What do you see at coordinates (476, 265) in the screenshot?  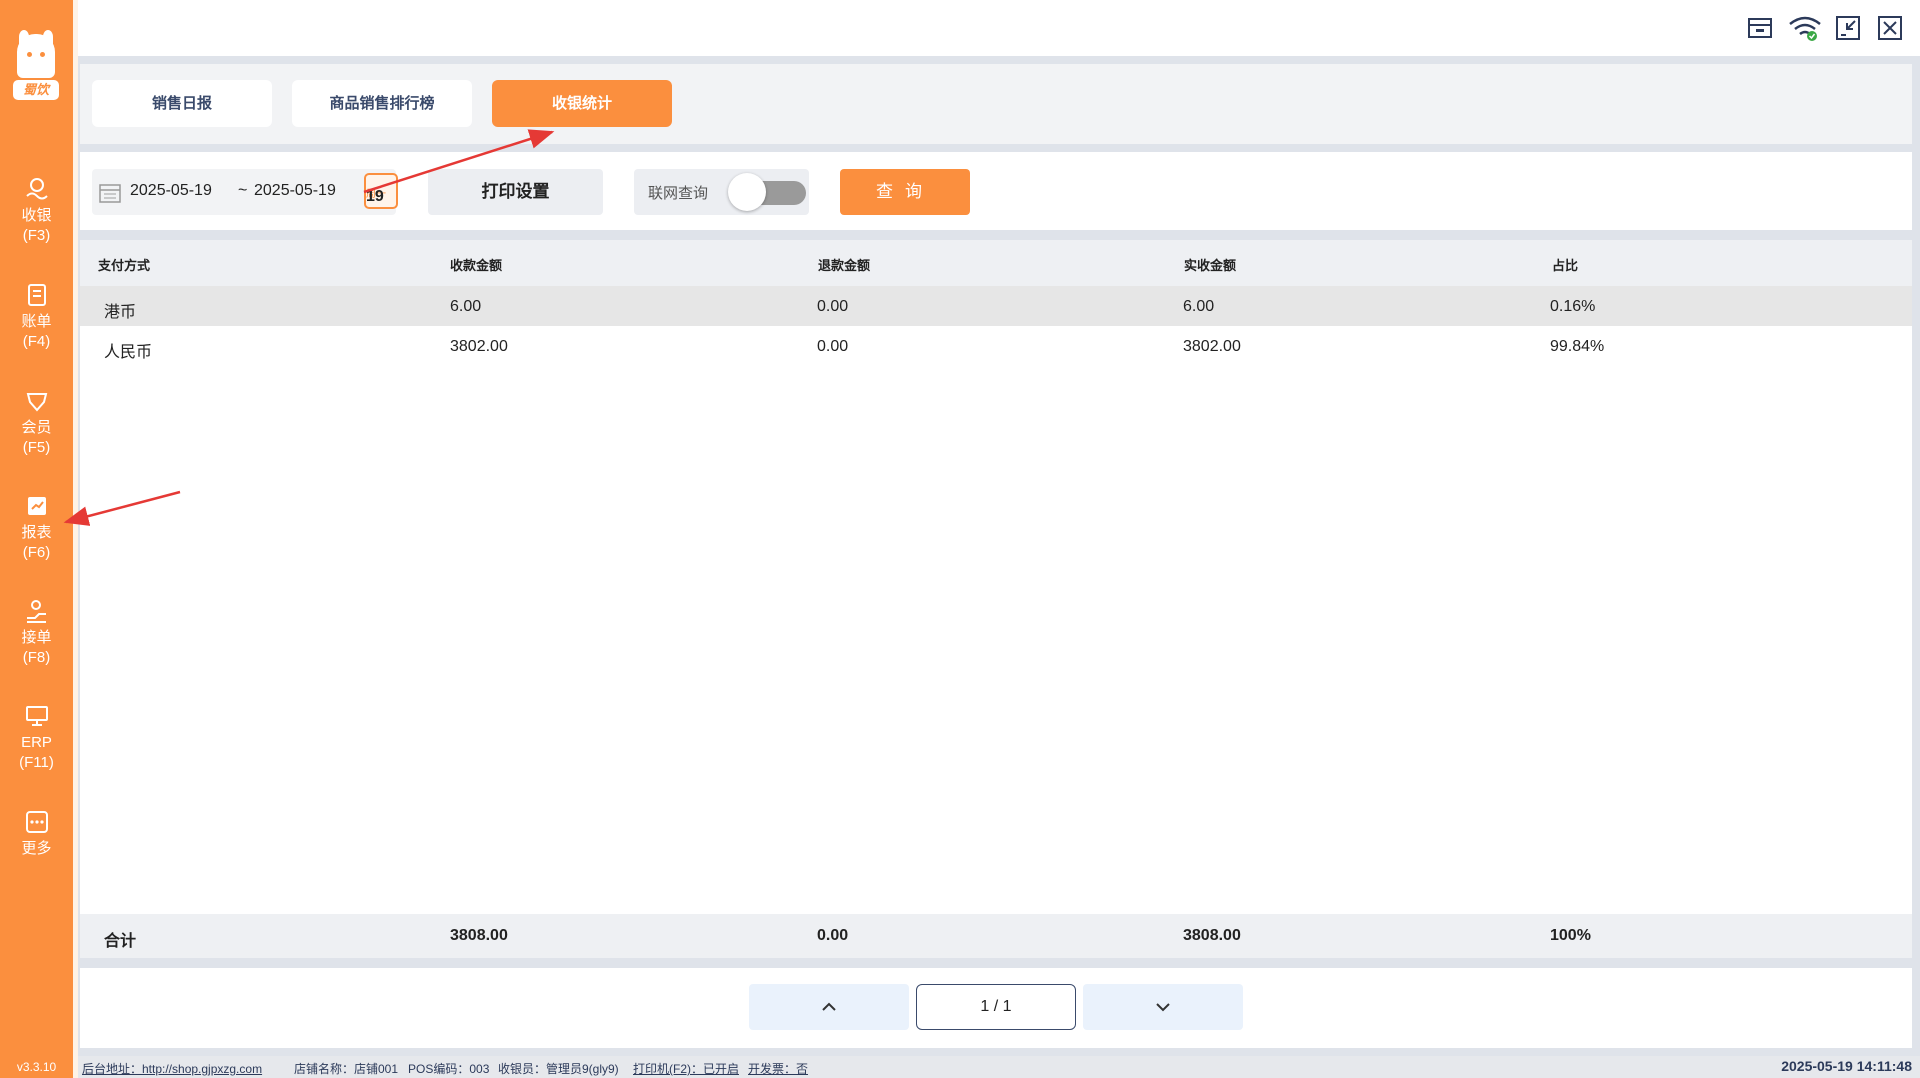 I see `column-header: 收款金额` at bounding box center [476, 265].